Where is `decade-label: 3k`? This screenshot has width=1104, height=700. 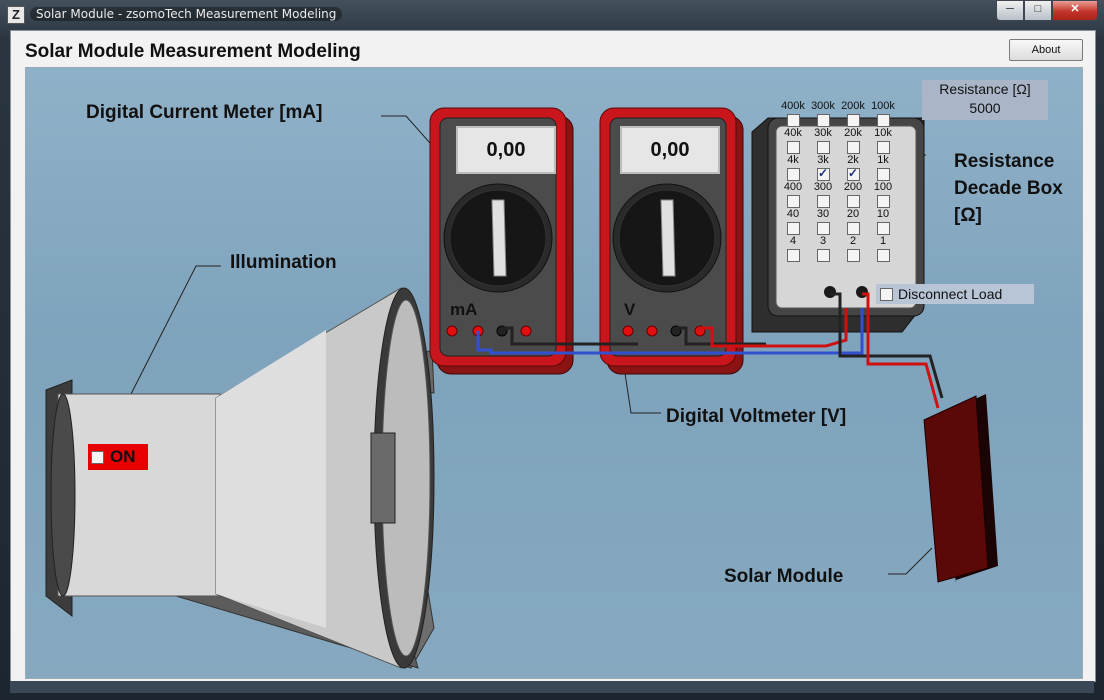
decade-label: 3k is located at coordinates (823, 160).